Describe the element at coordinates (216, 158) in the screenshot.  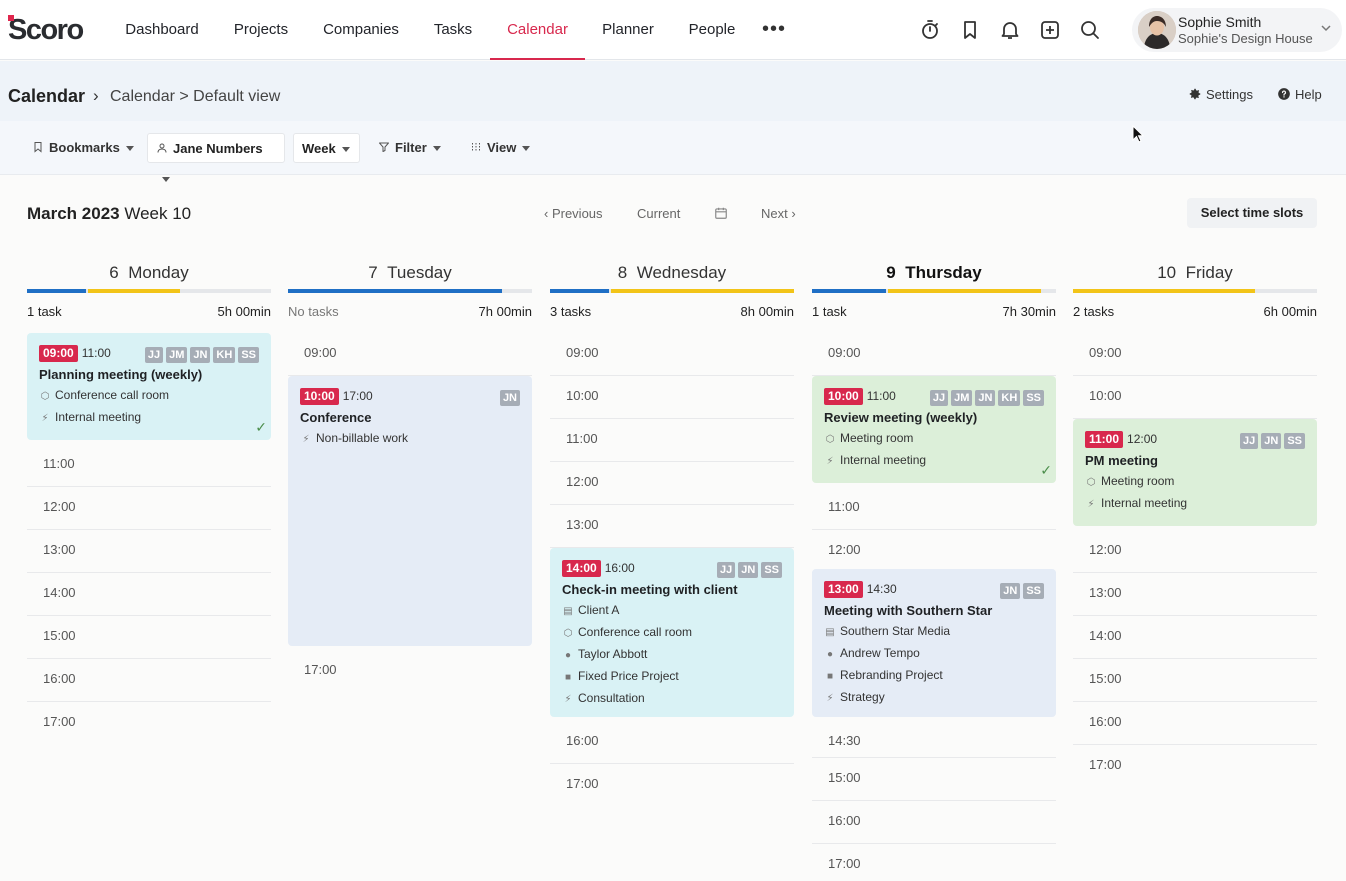
I see `person-dropdown: Jane Numbers` at that location.